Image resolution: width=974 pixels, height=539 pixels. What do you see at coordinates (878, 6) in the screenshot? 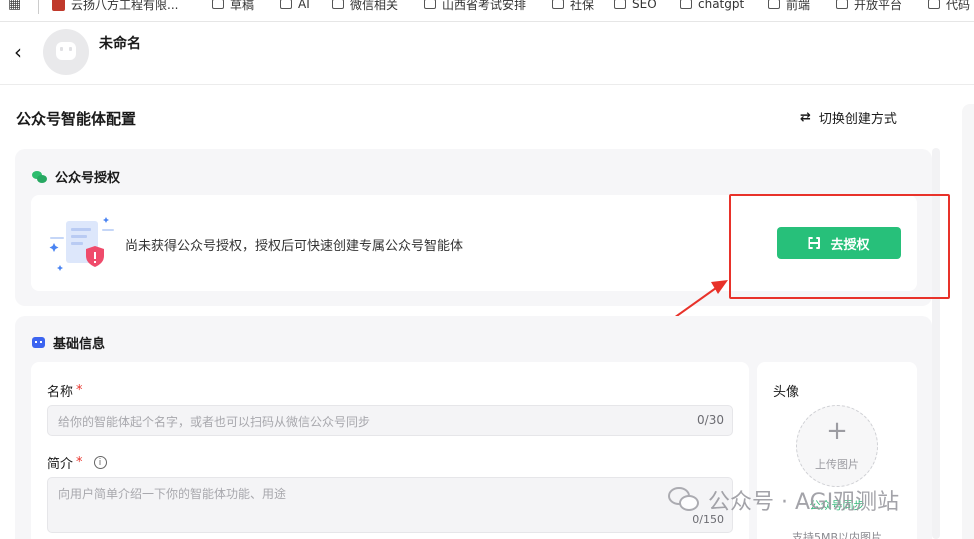
I see `bookmark-label: 开放平台` at bounding box center [878, 6].